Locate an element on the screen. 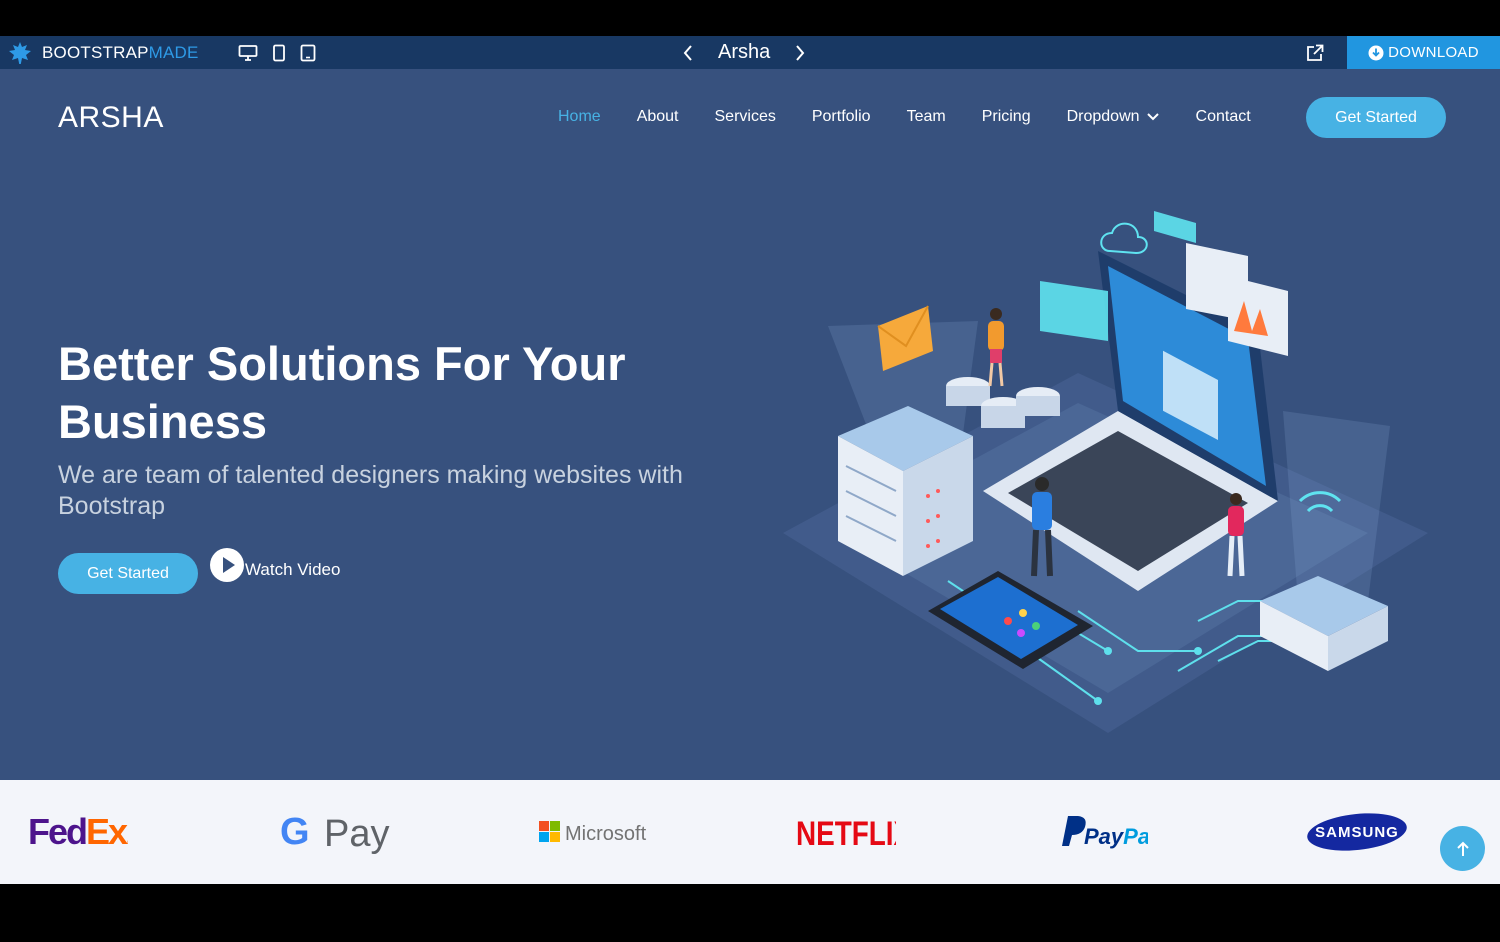 The height and width of the screenshot is (942, 1500). brand-text: BOOTSTRAPMADE is located at coordinates (120, 53).